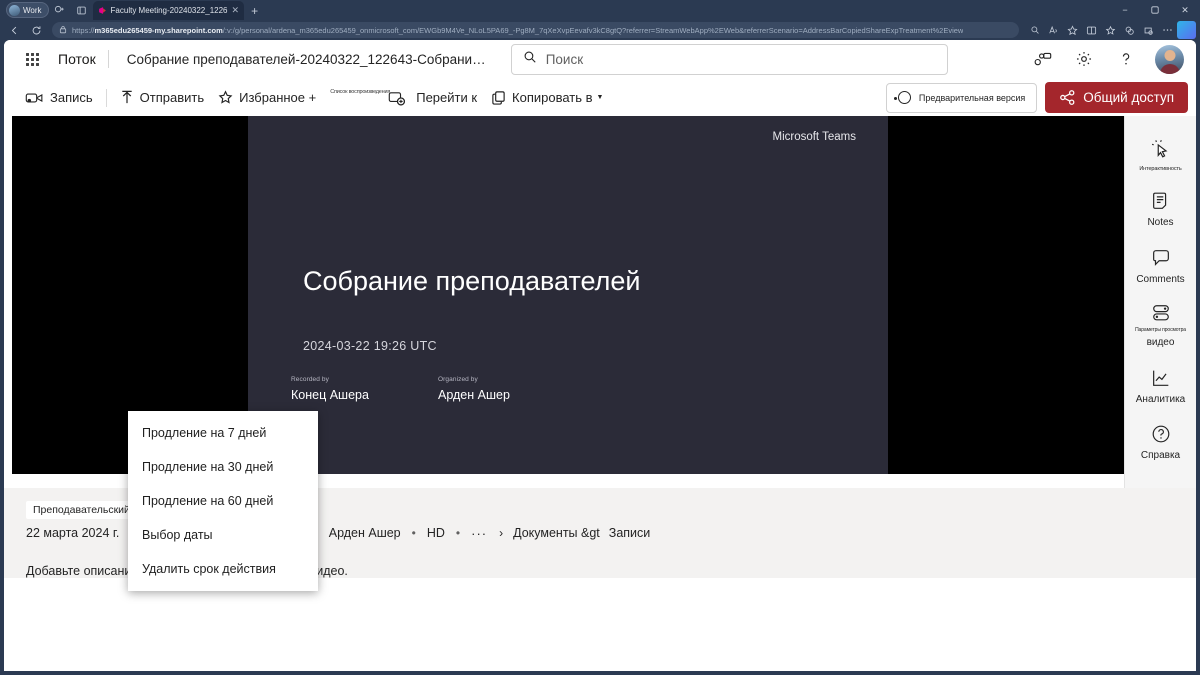 Image resolution: width=1200 pixels, height=675 pixels. What do you see at coordinates (1160, 257) in the screenshot?
I see `comment-icon` at bounding box center [1160, 257].